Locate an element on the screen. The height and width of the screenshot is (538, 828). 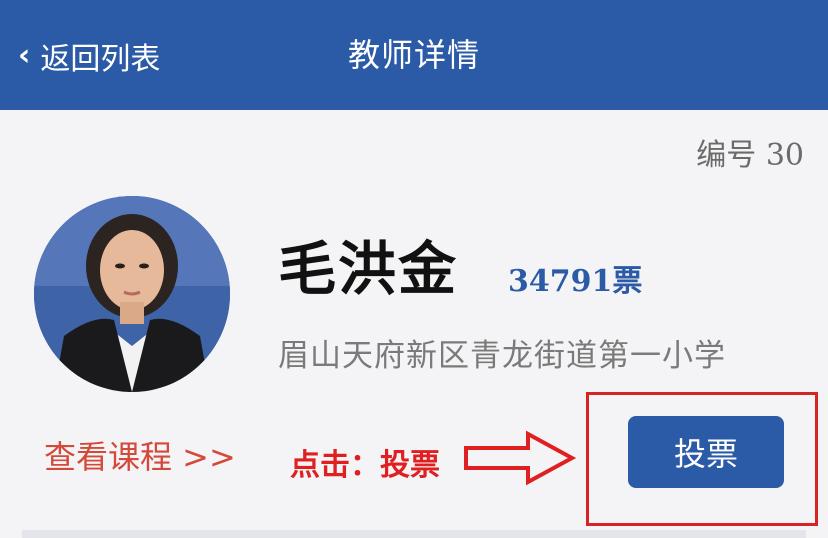
right-arrow-icon is located at coordinates (520, 458).